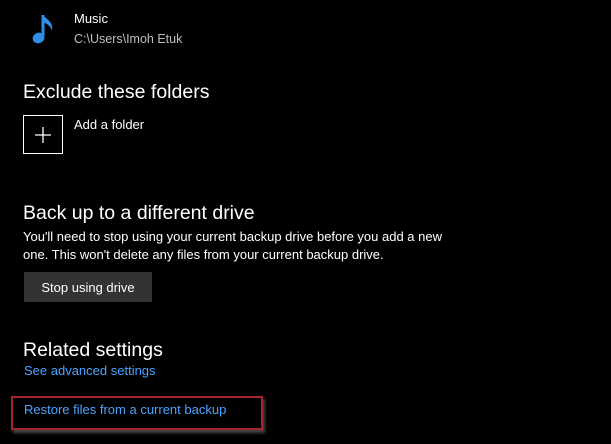  Describe the element at coordinates (43, 134) in the screenshot. I see `plus-icon` at that location.